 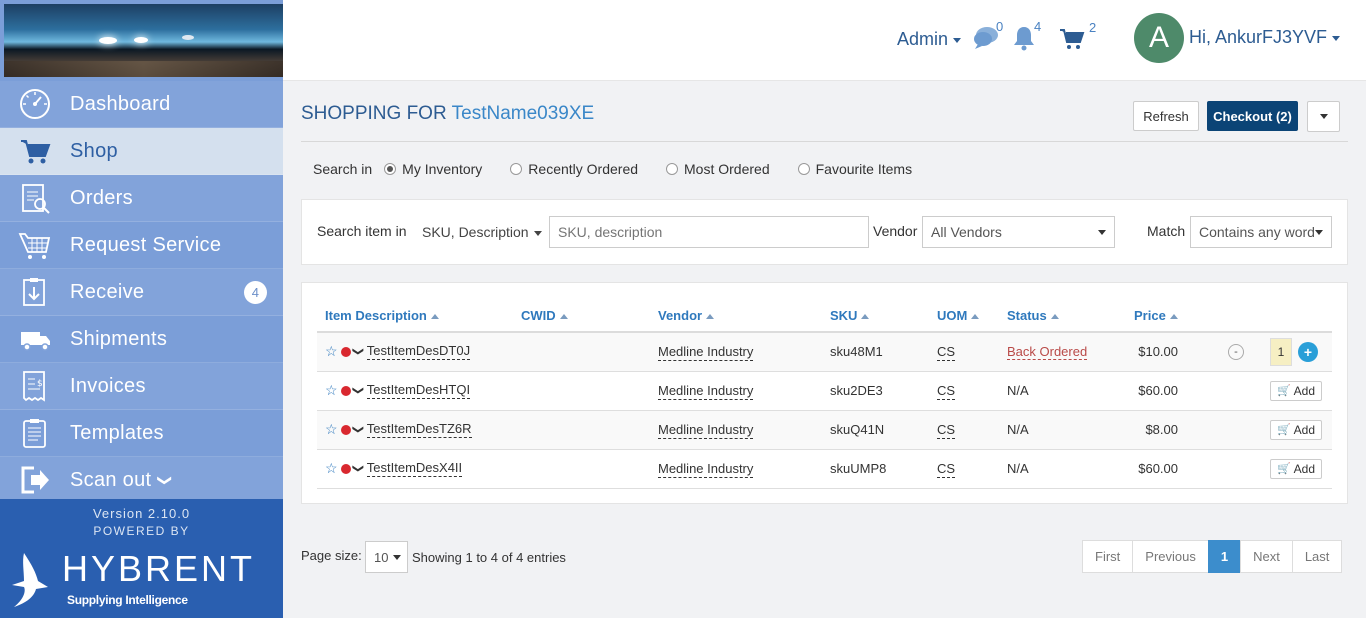 What do you see at coordinates (419, 429) in the screenshot?
I see `item-link: TestItemDesTZ6R` at bounding box center [419, 429].